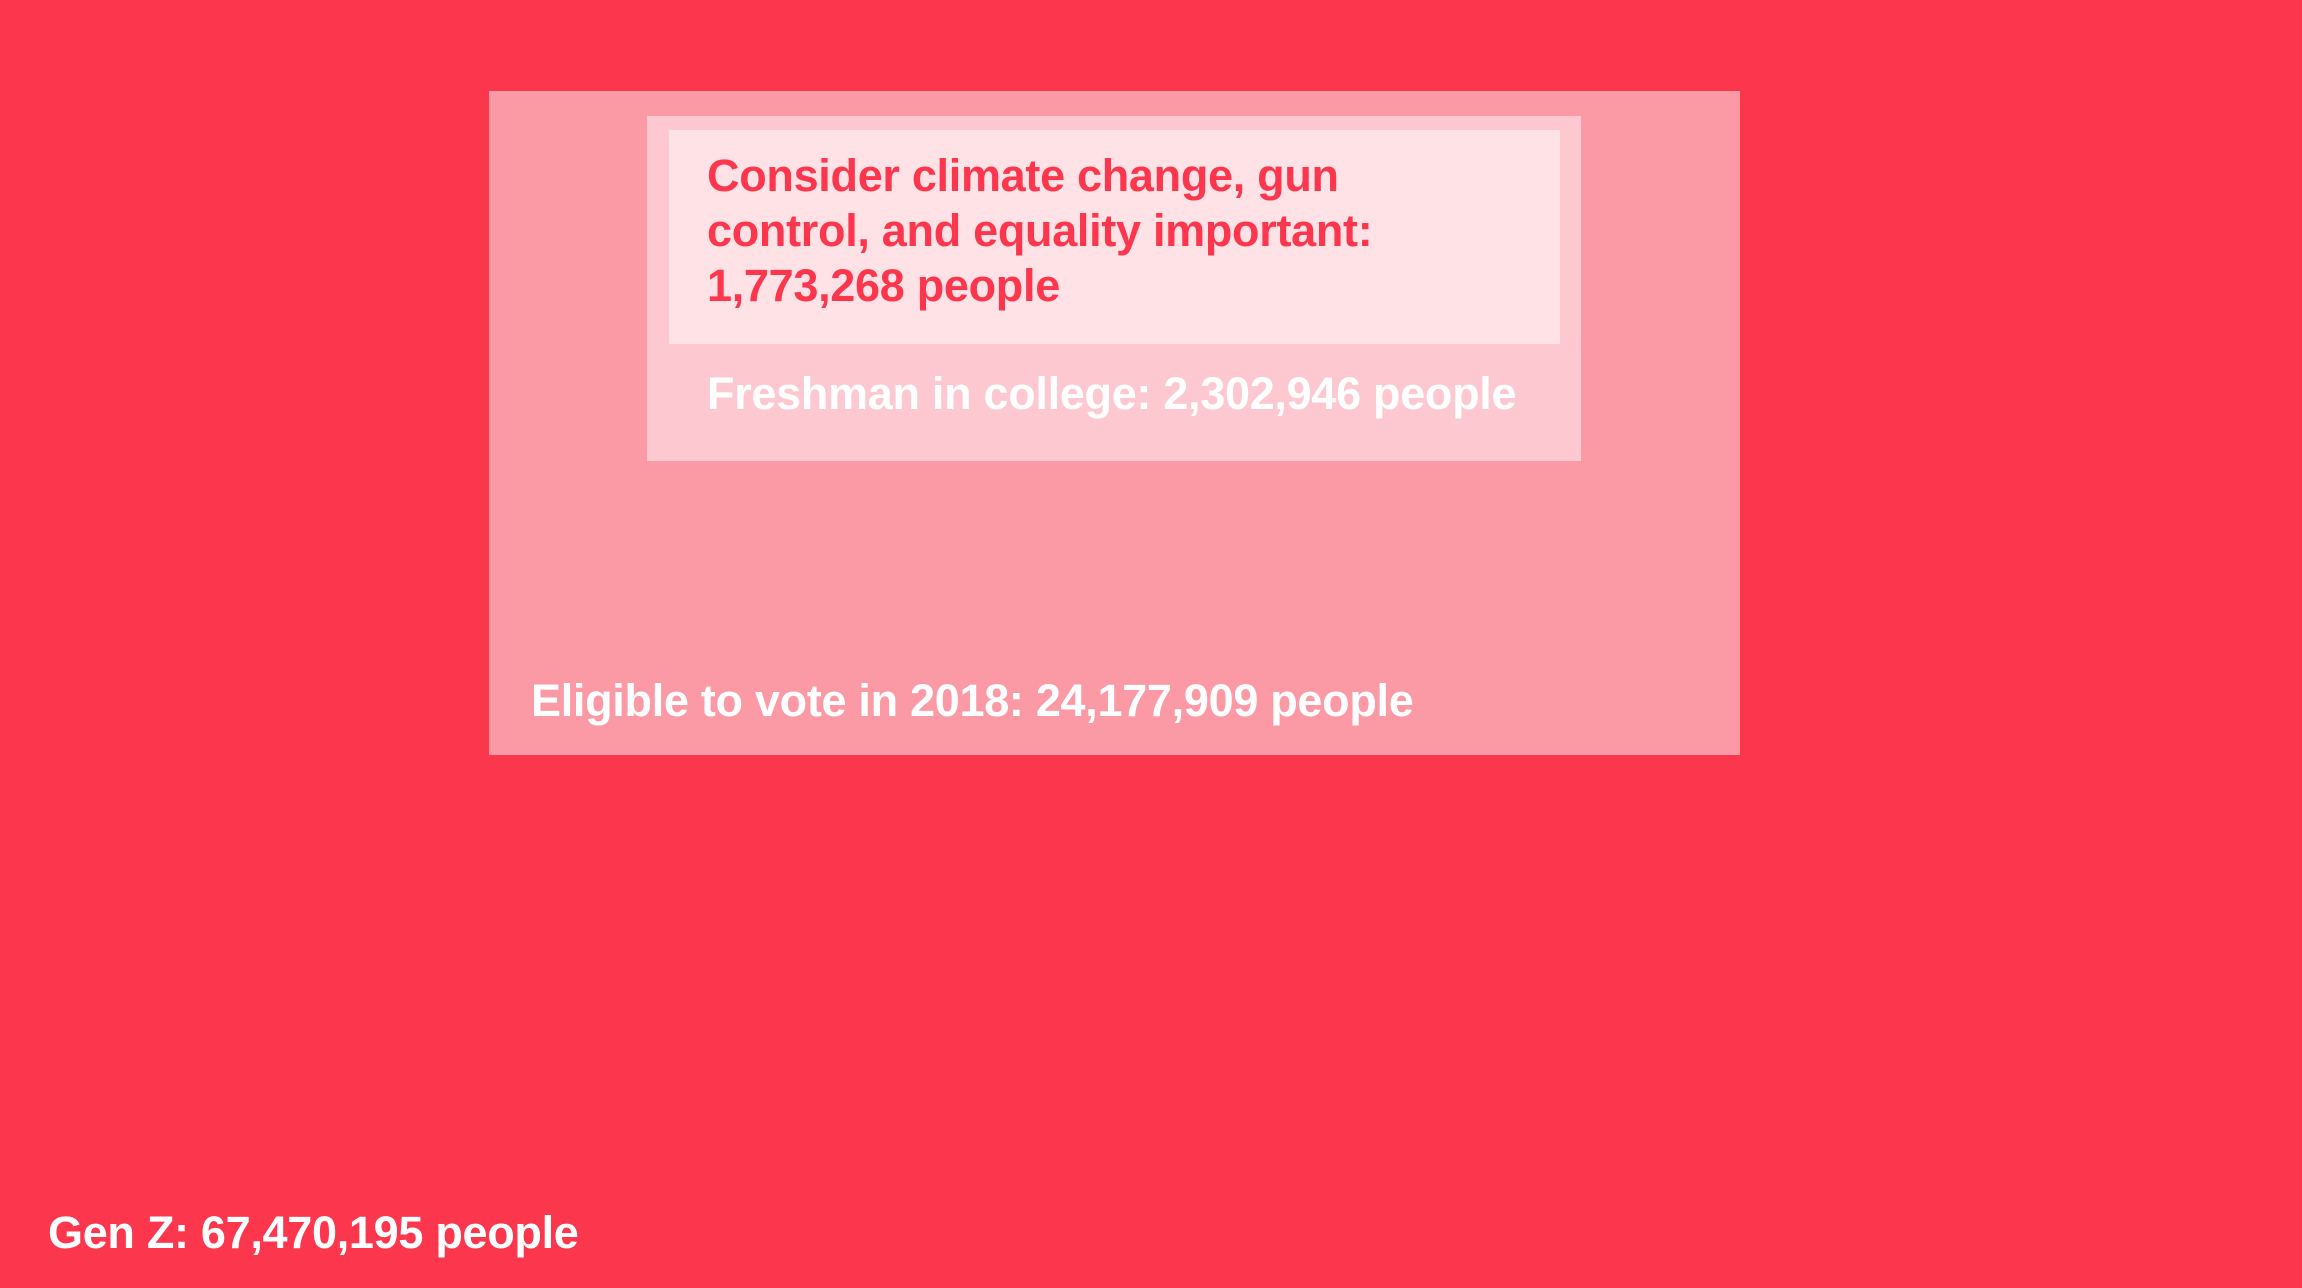 This screenshot has width=2302, height=1288. Describe the element at coordinates (313, 1232) in the screenshot. I see `gen-z-label: Gen Z: 67,470,195 people` at that location.